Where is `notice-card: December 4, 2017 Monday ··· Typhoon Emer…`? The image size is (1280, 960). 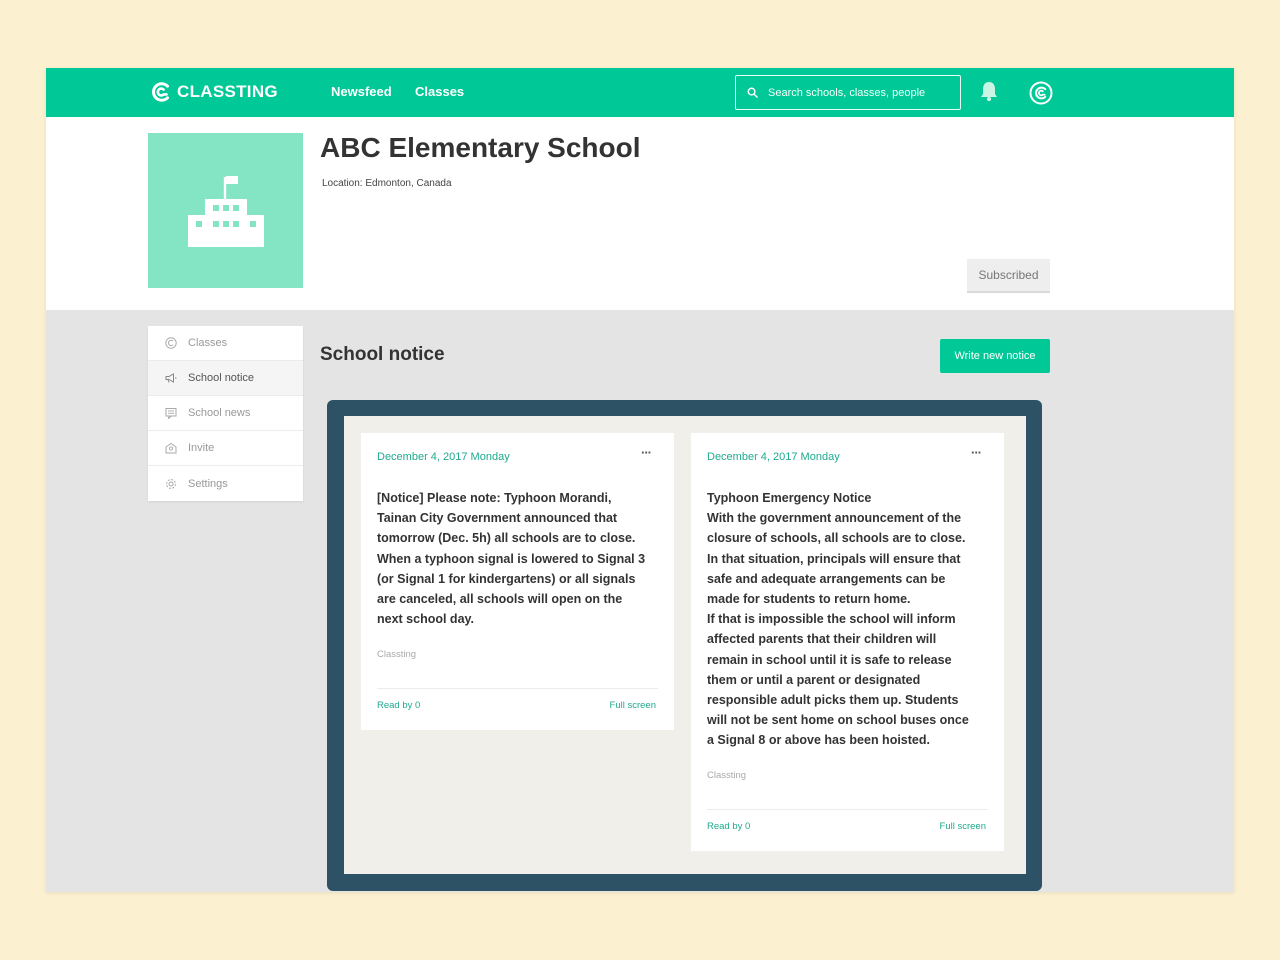
notice-card: December 4, 2017 Monday ··· Typhoon Emer… is located at coordinates (847, 642).